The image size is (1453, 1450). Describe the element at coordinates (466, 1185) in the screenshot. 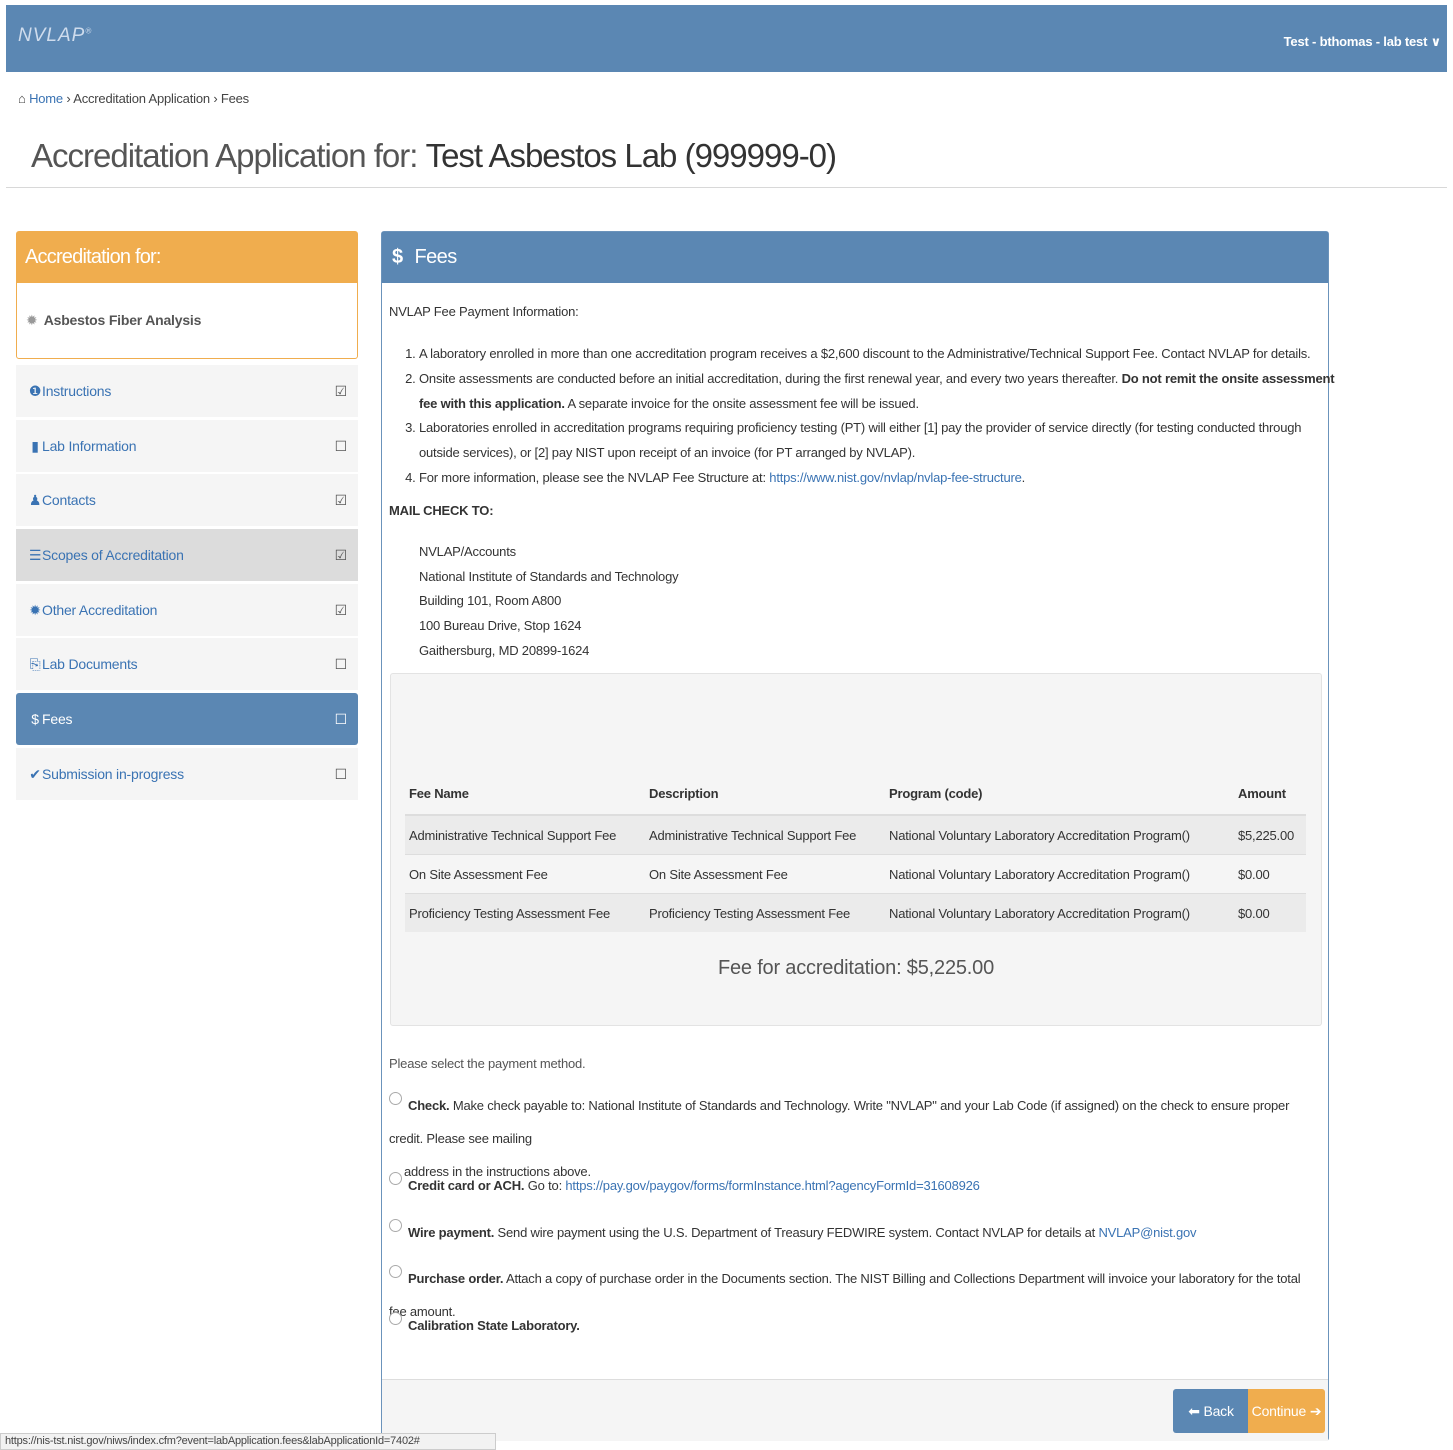

I see `option-label: Credit card or ACH.` at that location.